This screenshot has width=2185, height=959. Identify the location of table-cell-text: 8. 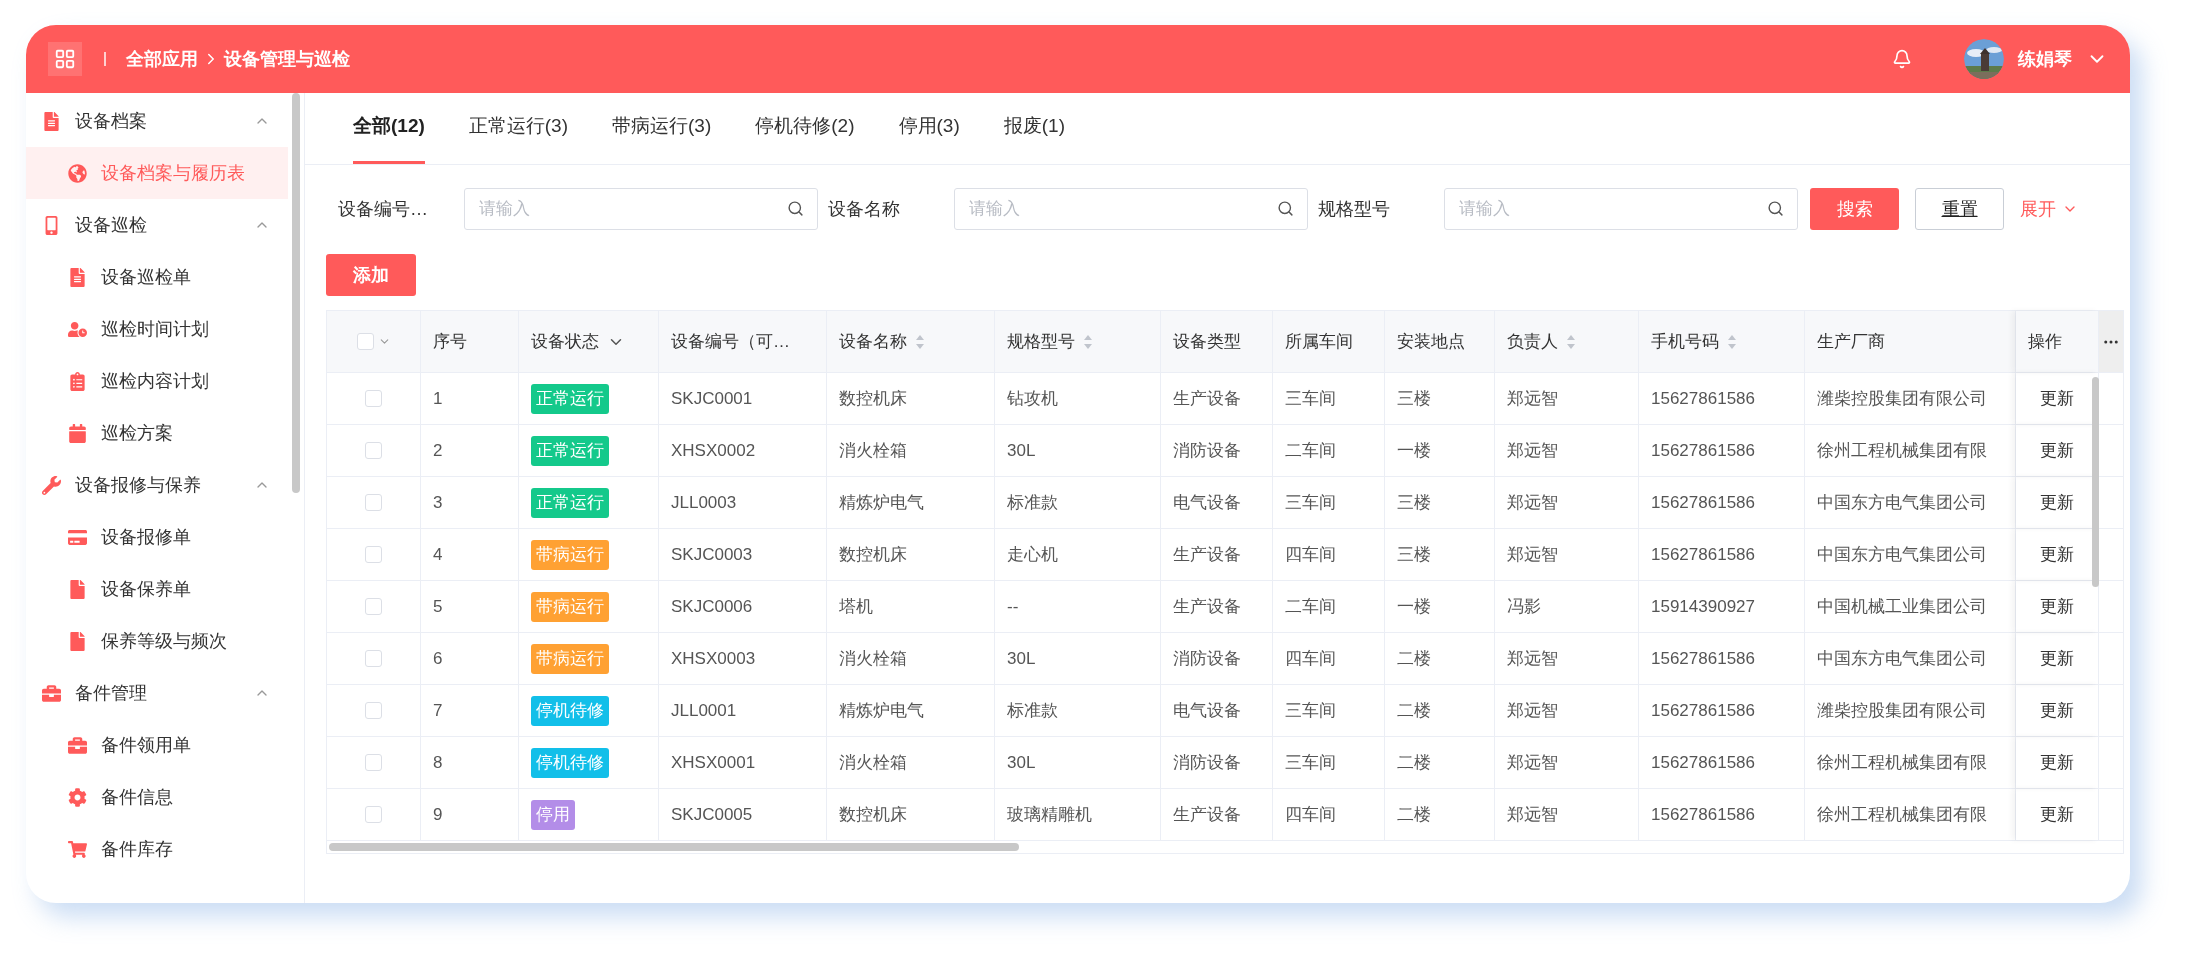
(438, 762).